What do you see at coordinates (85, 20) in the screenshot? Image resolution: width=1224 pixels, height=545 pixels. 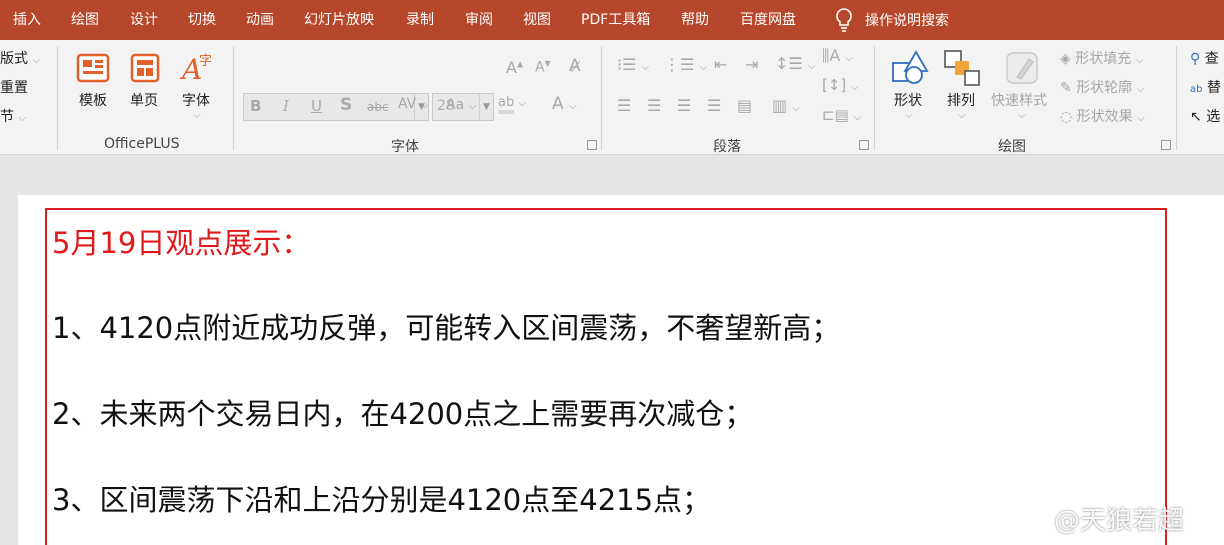 I see `menu-draw: 绘图` at bounding box center [85, 20].